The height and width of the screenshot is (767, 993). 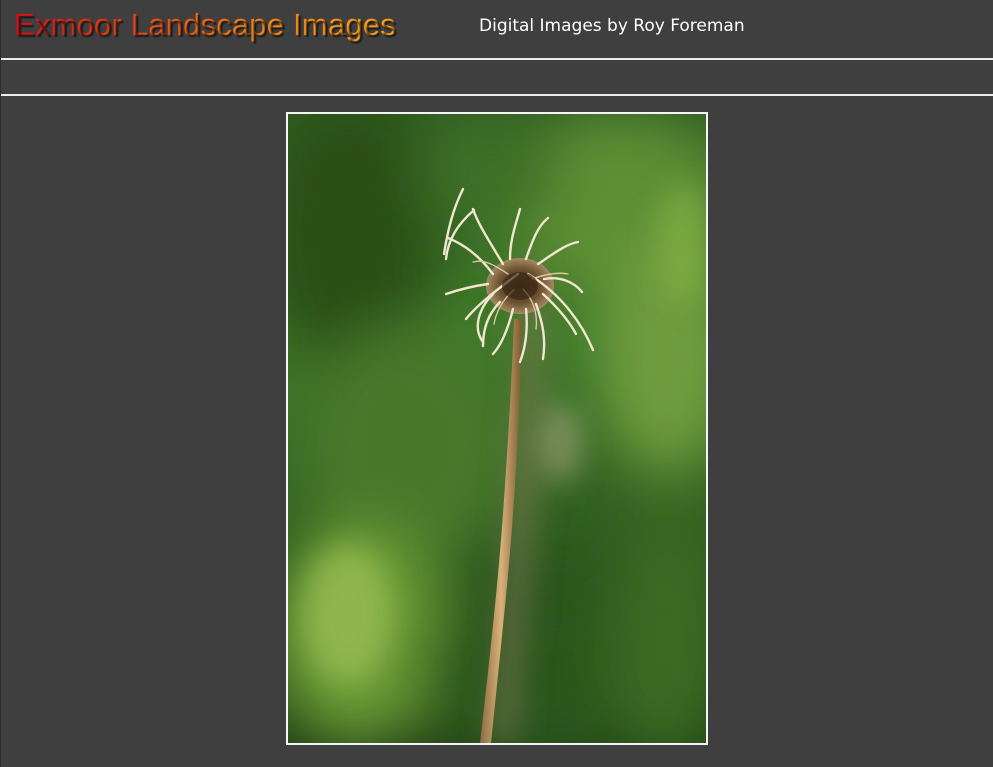 I want to click on site-title-text: Exmoor Landscape Images, so click(x=205, y=24).